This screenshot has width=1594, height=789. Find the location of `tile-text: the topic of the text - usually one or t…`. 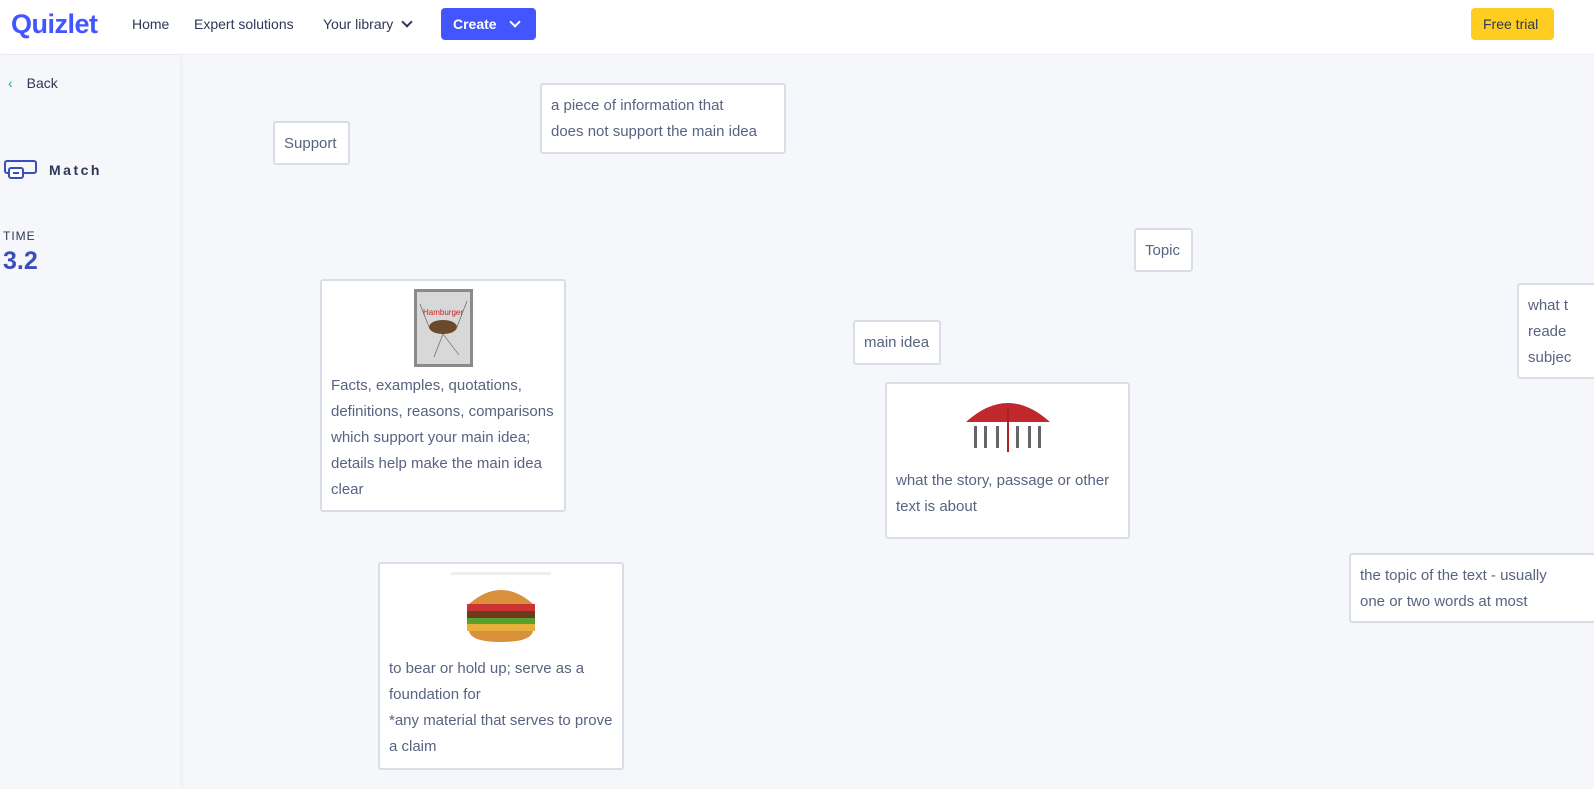

tile-text: the topic of the text - usually one or t… is located at coordinates (1453, 588).